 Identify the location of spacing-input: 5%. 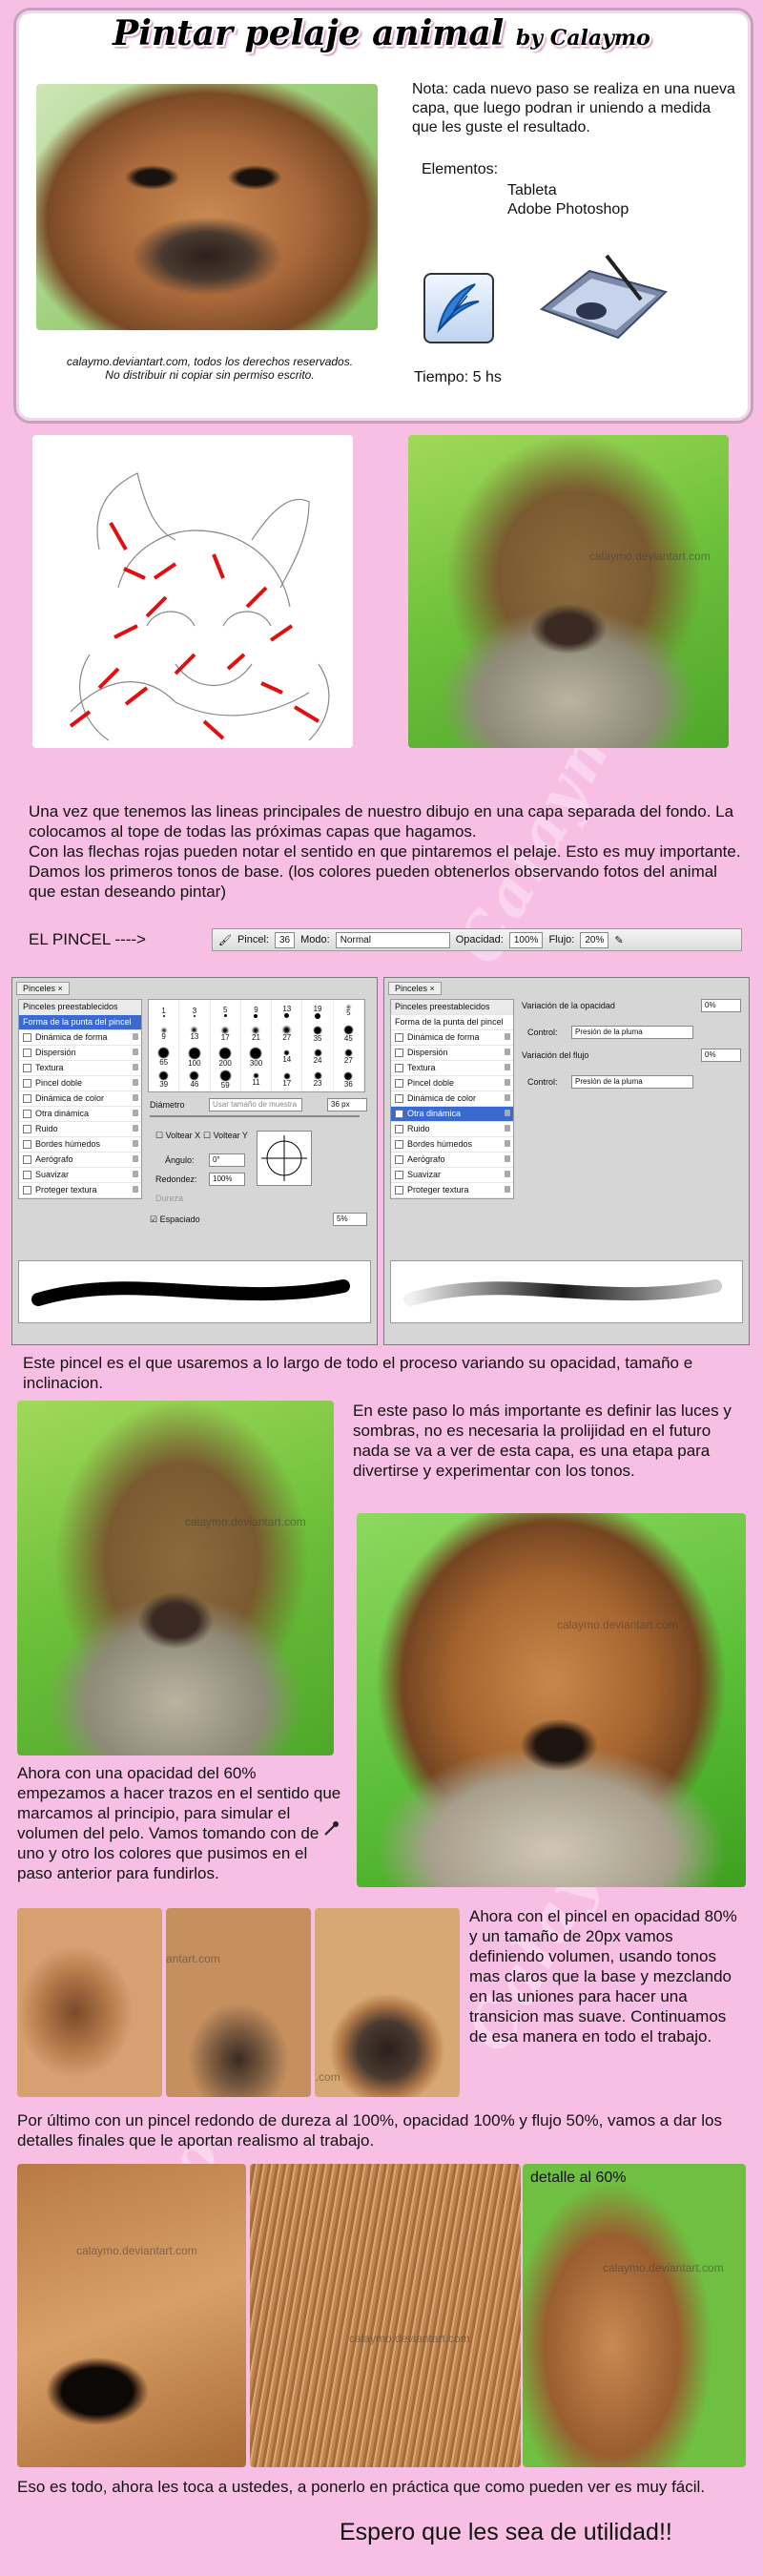
(350, 1219).